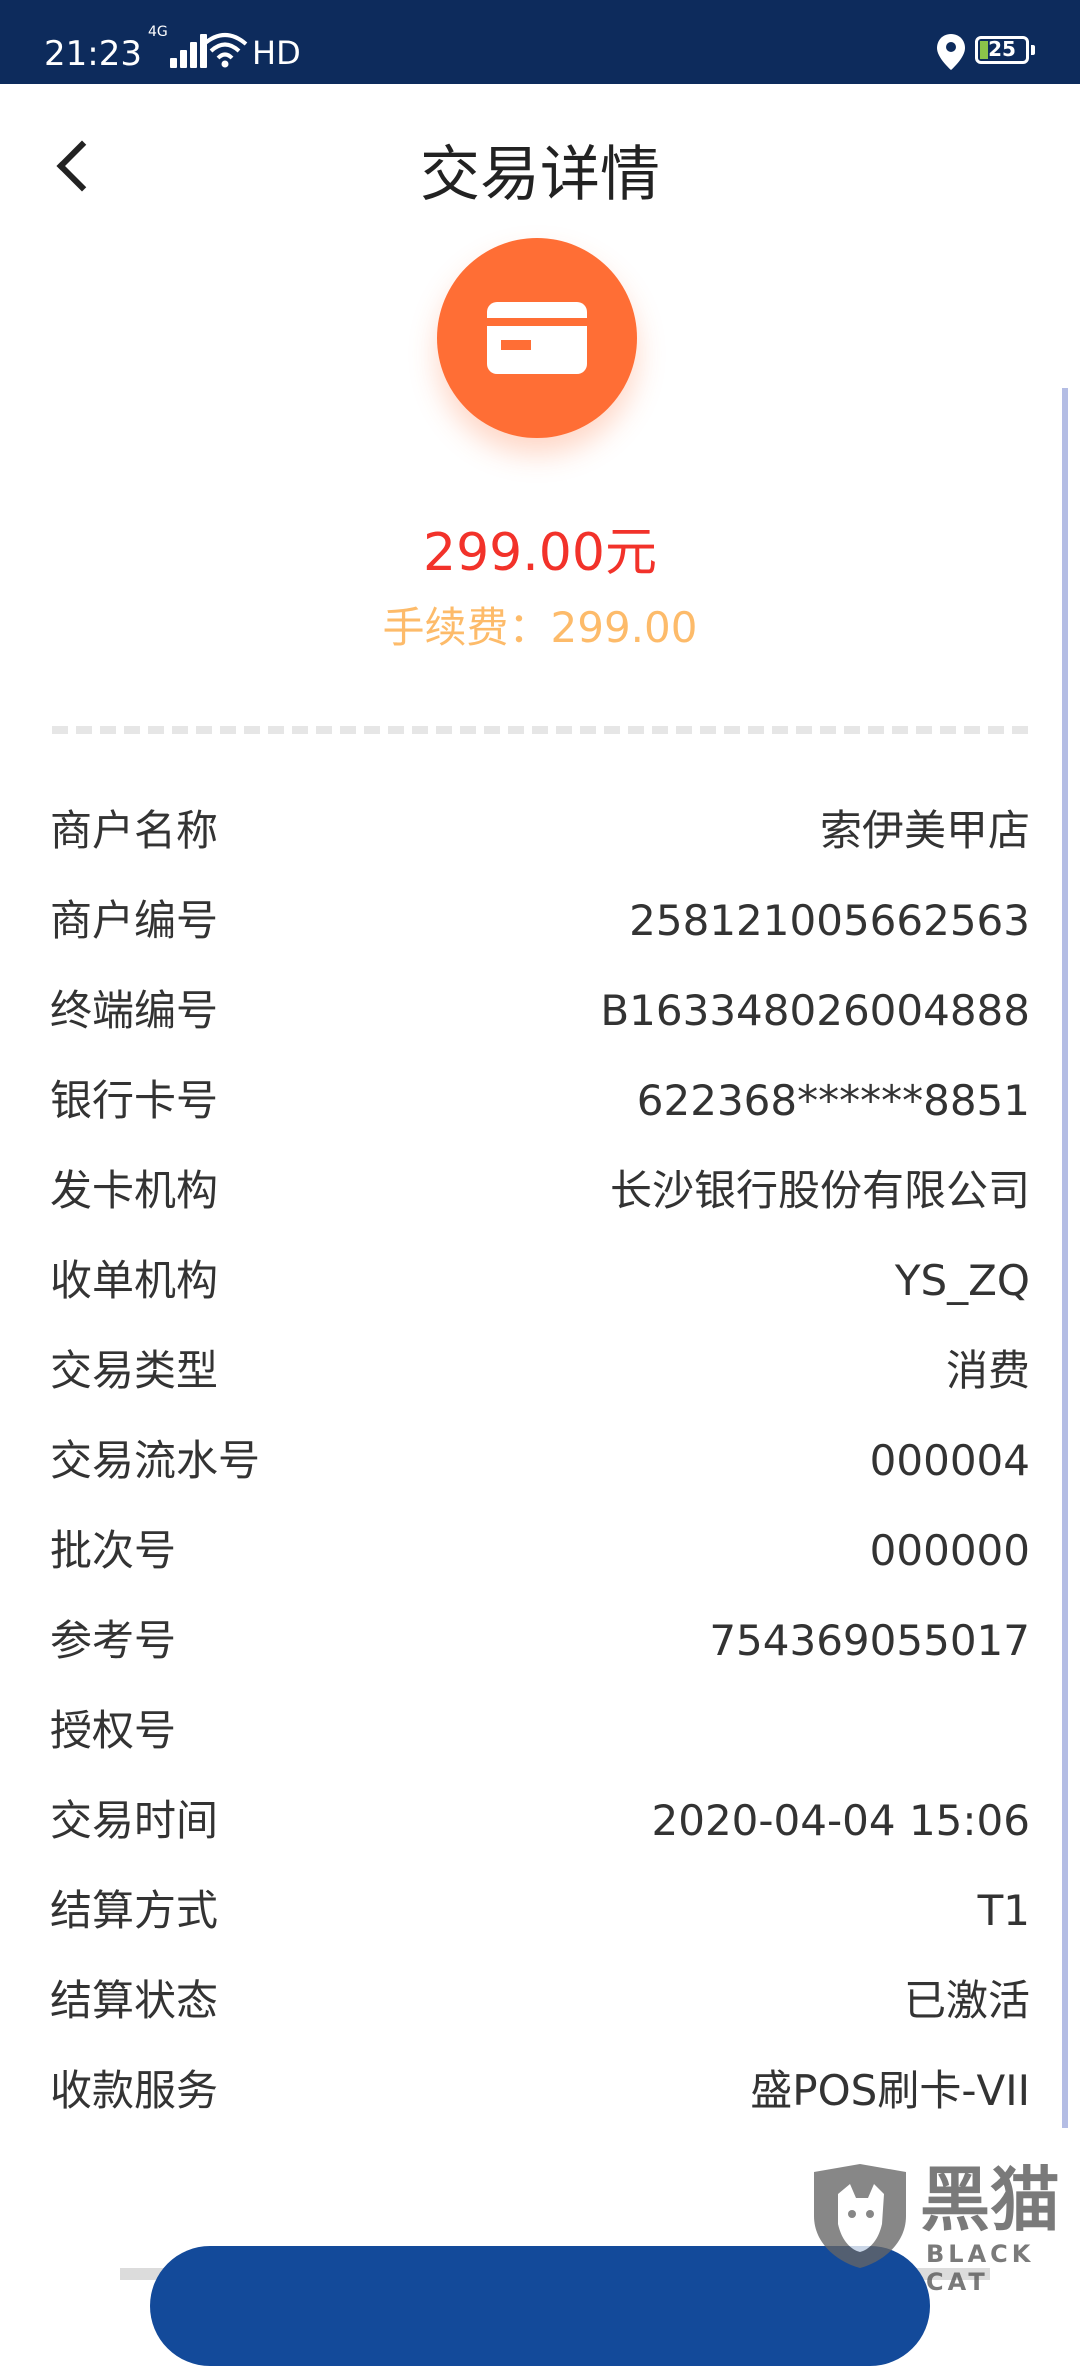  Describe the element at coordinates (113, 1550) in the screenshot. I see `detail-label: 批次号` at that location.